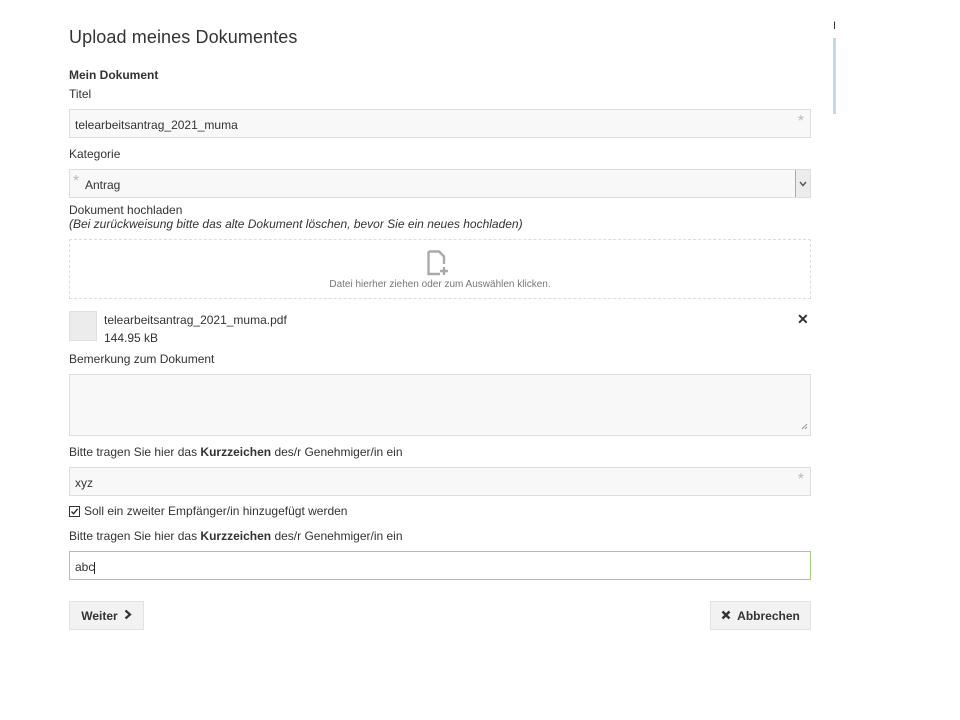 This screenshot has height=720, width=960. What do you see at coordinates (440, 123) in the screenshot?
I see `titel-input: telearbeitsantrag_2021_muma *` at bounding box center [440, 123].